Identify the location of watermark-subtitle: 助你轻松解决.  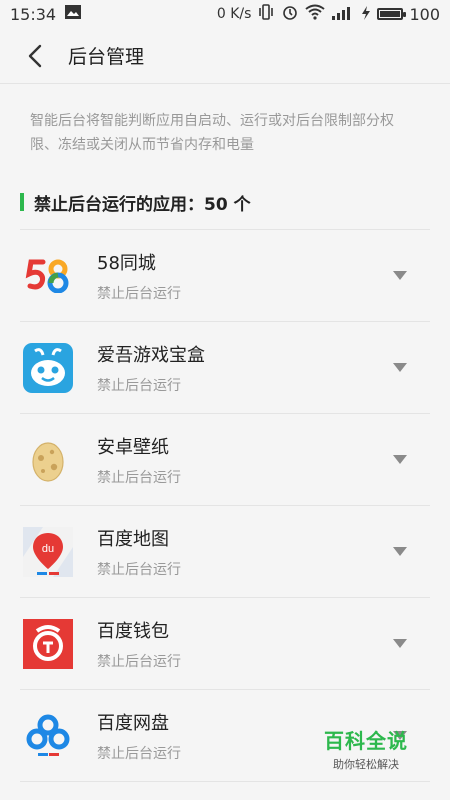
(366, 764).